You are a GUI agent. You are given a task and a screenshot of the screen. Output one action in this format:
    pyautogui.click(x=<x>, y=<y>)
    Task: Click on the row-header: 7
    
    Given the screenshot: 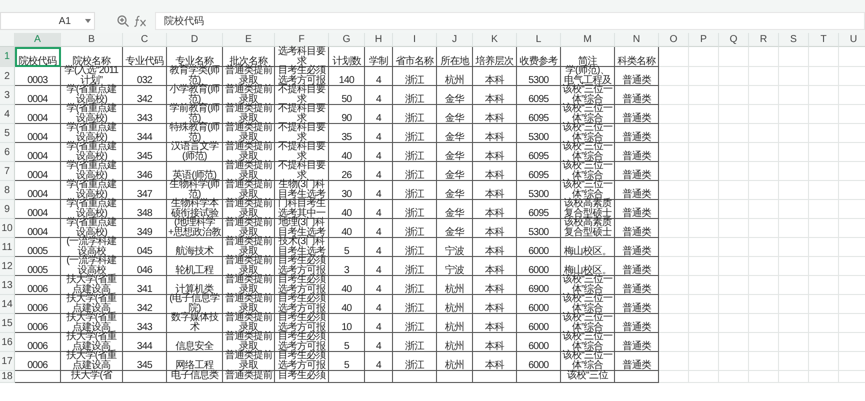 What is the action you would take?
    pyautogui.click(x=7, y=171)
    